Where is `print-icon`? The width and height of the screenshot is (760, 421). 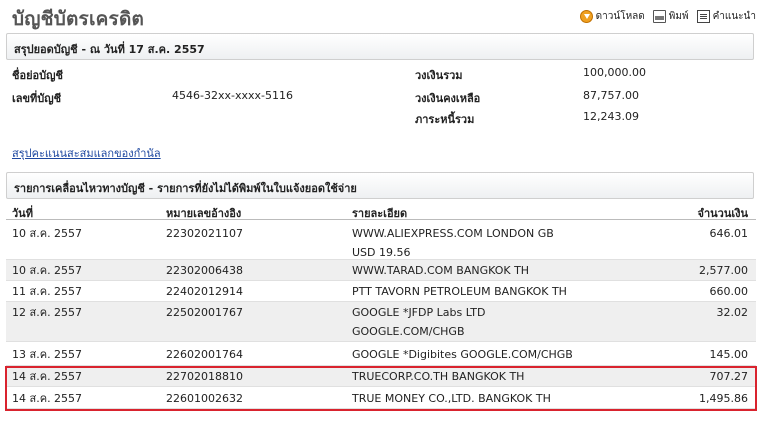 print-icon is located at coordinates (659, 16).